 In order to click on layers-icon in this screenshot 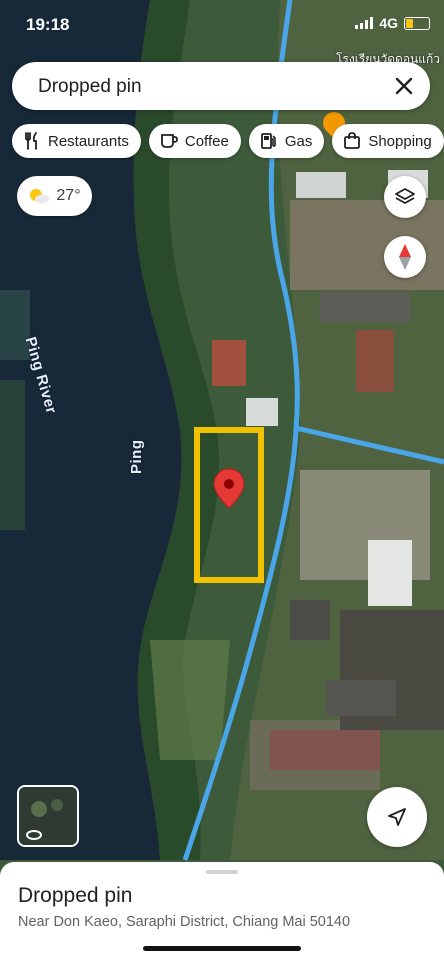, I will do `click(405, 196)`.